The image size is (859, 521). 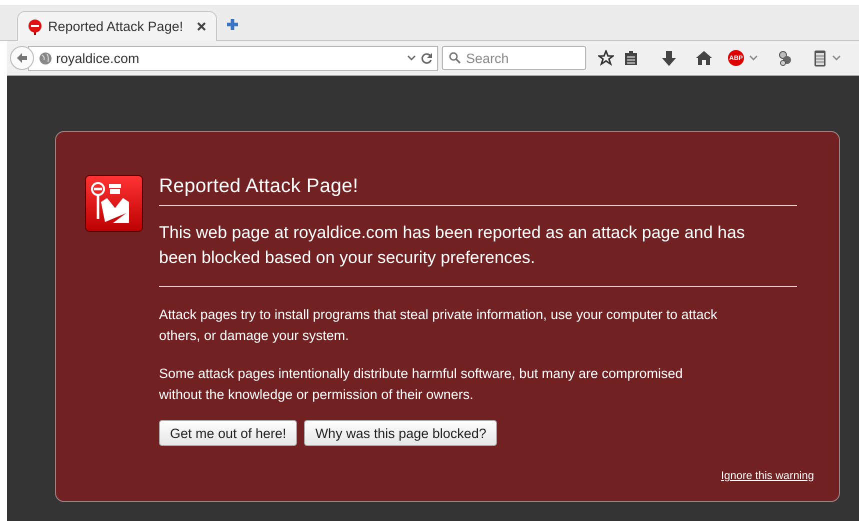 What do you see at coordinates (669, 58) in the screenshot?
I see `download-arrow-icon` at bounding box center [669, 58].